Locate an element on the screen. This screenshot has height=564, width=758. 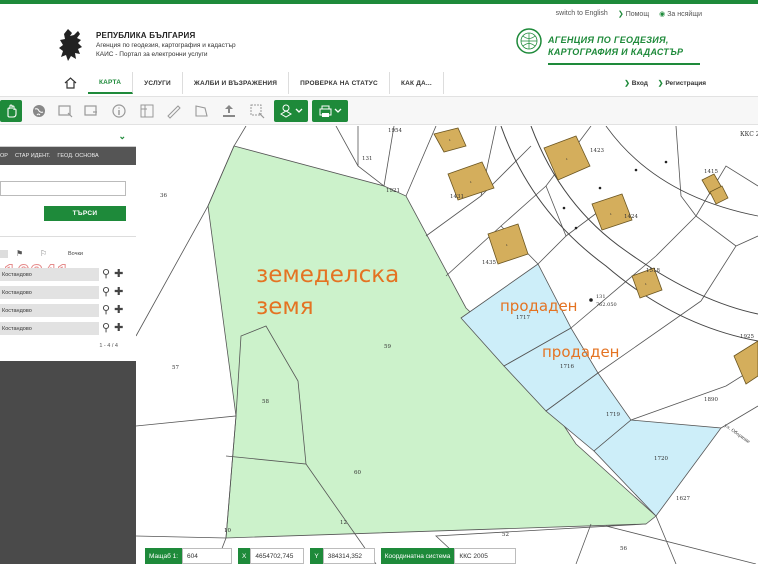
upload-button is located at coordinates (229, 111).